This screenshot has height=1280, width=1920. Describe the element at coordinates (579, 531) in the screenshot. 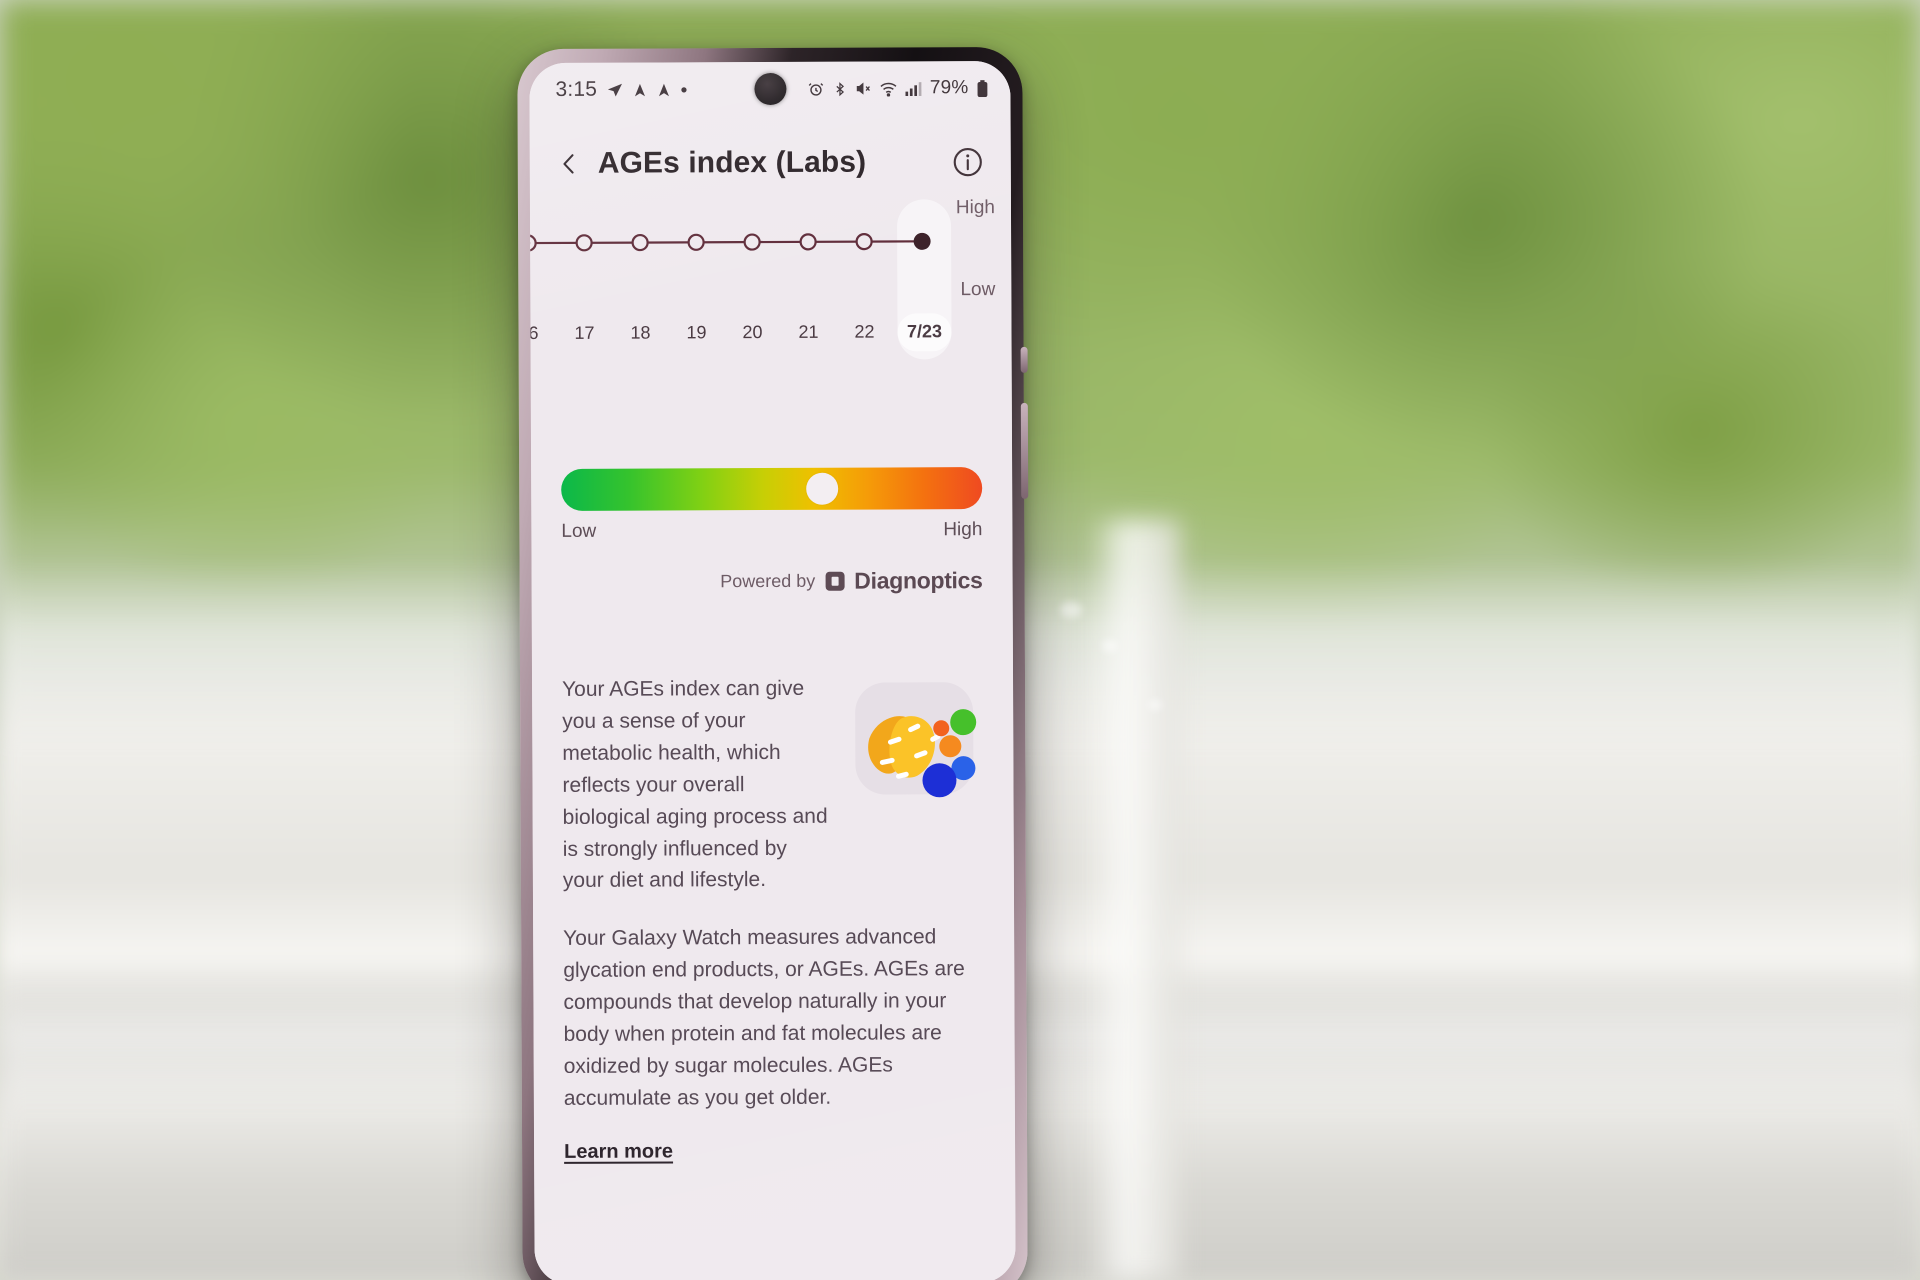

I see `gauge-low-label: Low` at that location.